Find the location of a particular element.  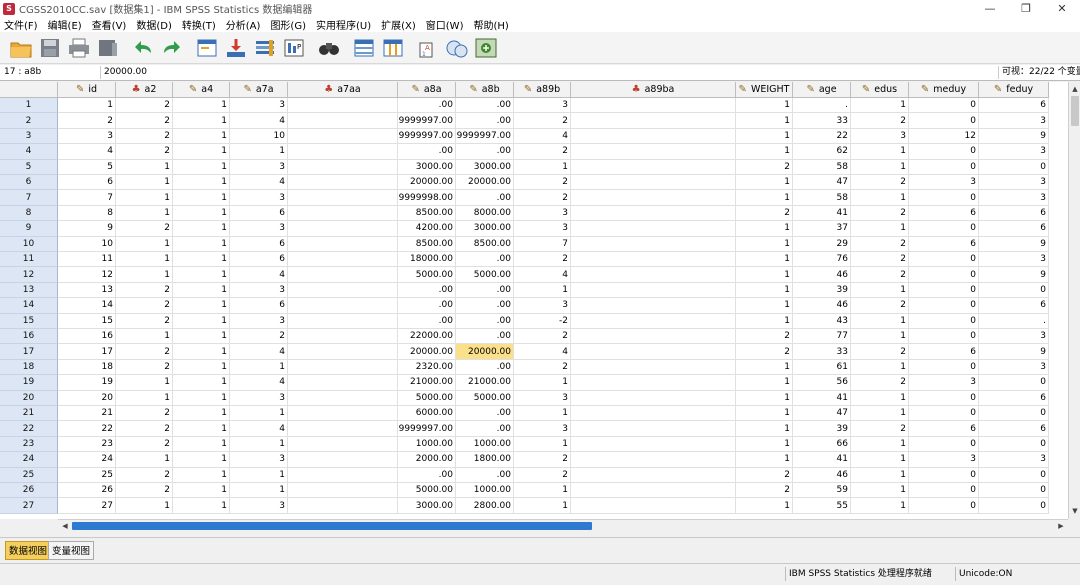

row-number: 3 is located at coordinates (29, 136).